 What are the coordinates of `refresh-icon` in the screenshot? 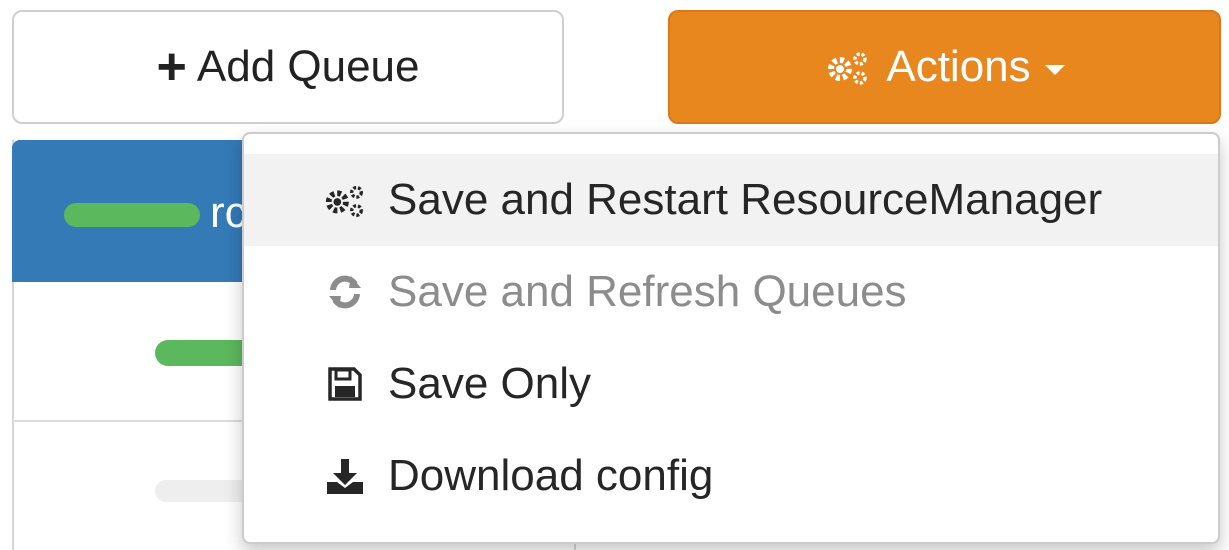 It's located at (345, 292).